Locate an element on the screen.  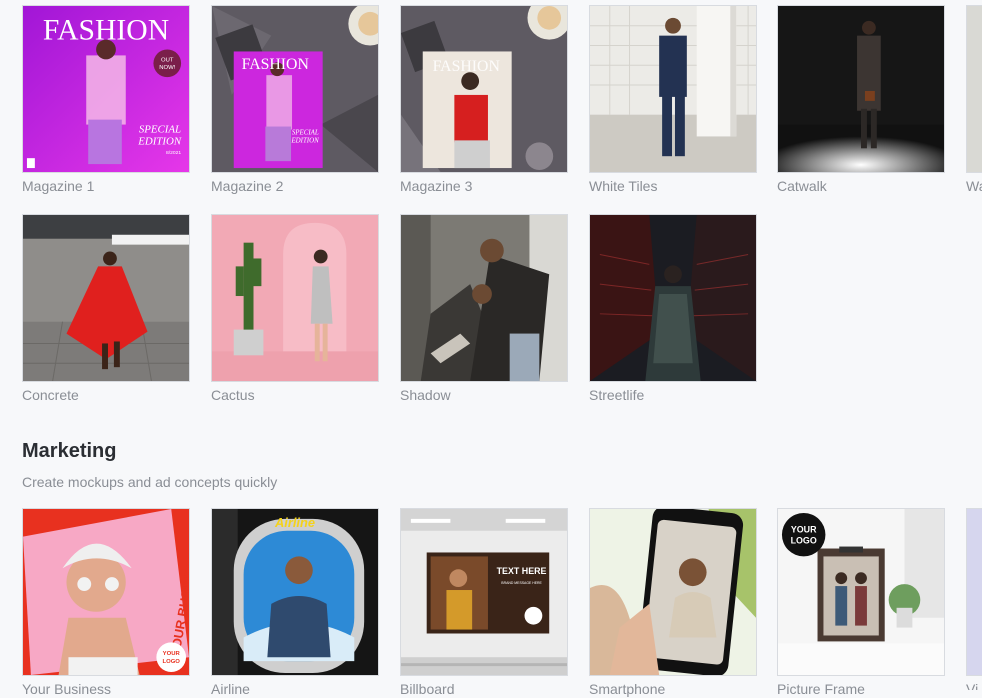
template-label: Magazine 3 is located at coordinates (436, 186).